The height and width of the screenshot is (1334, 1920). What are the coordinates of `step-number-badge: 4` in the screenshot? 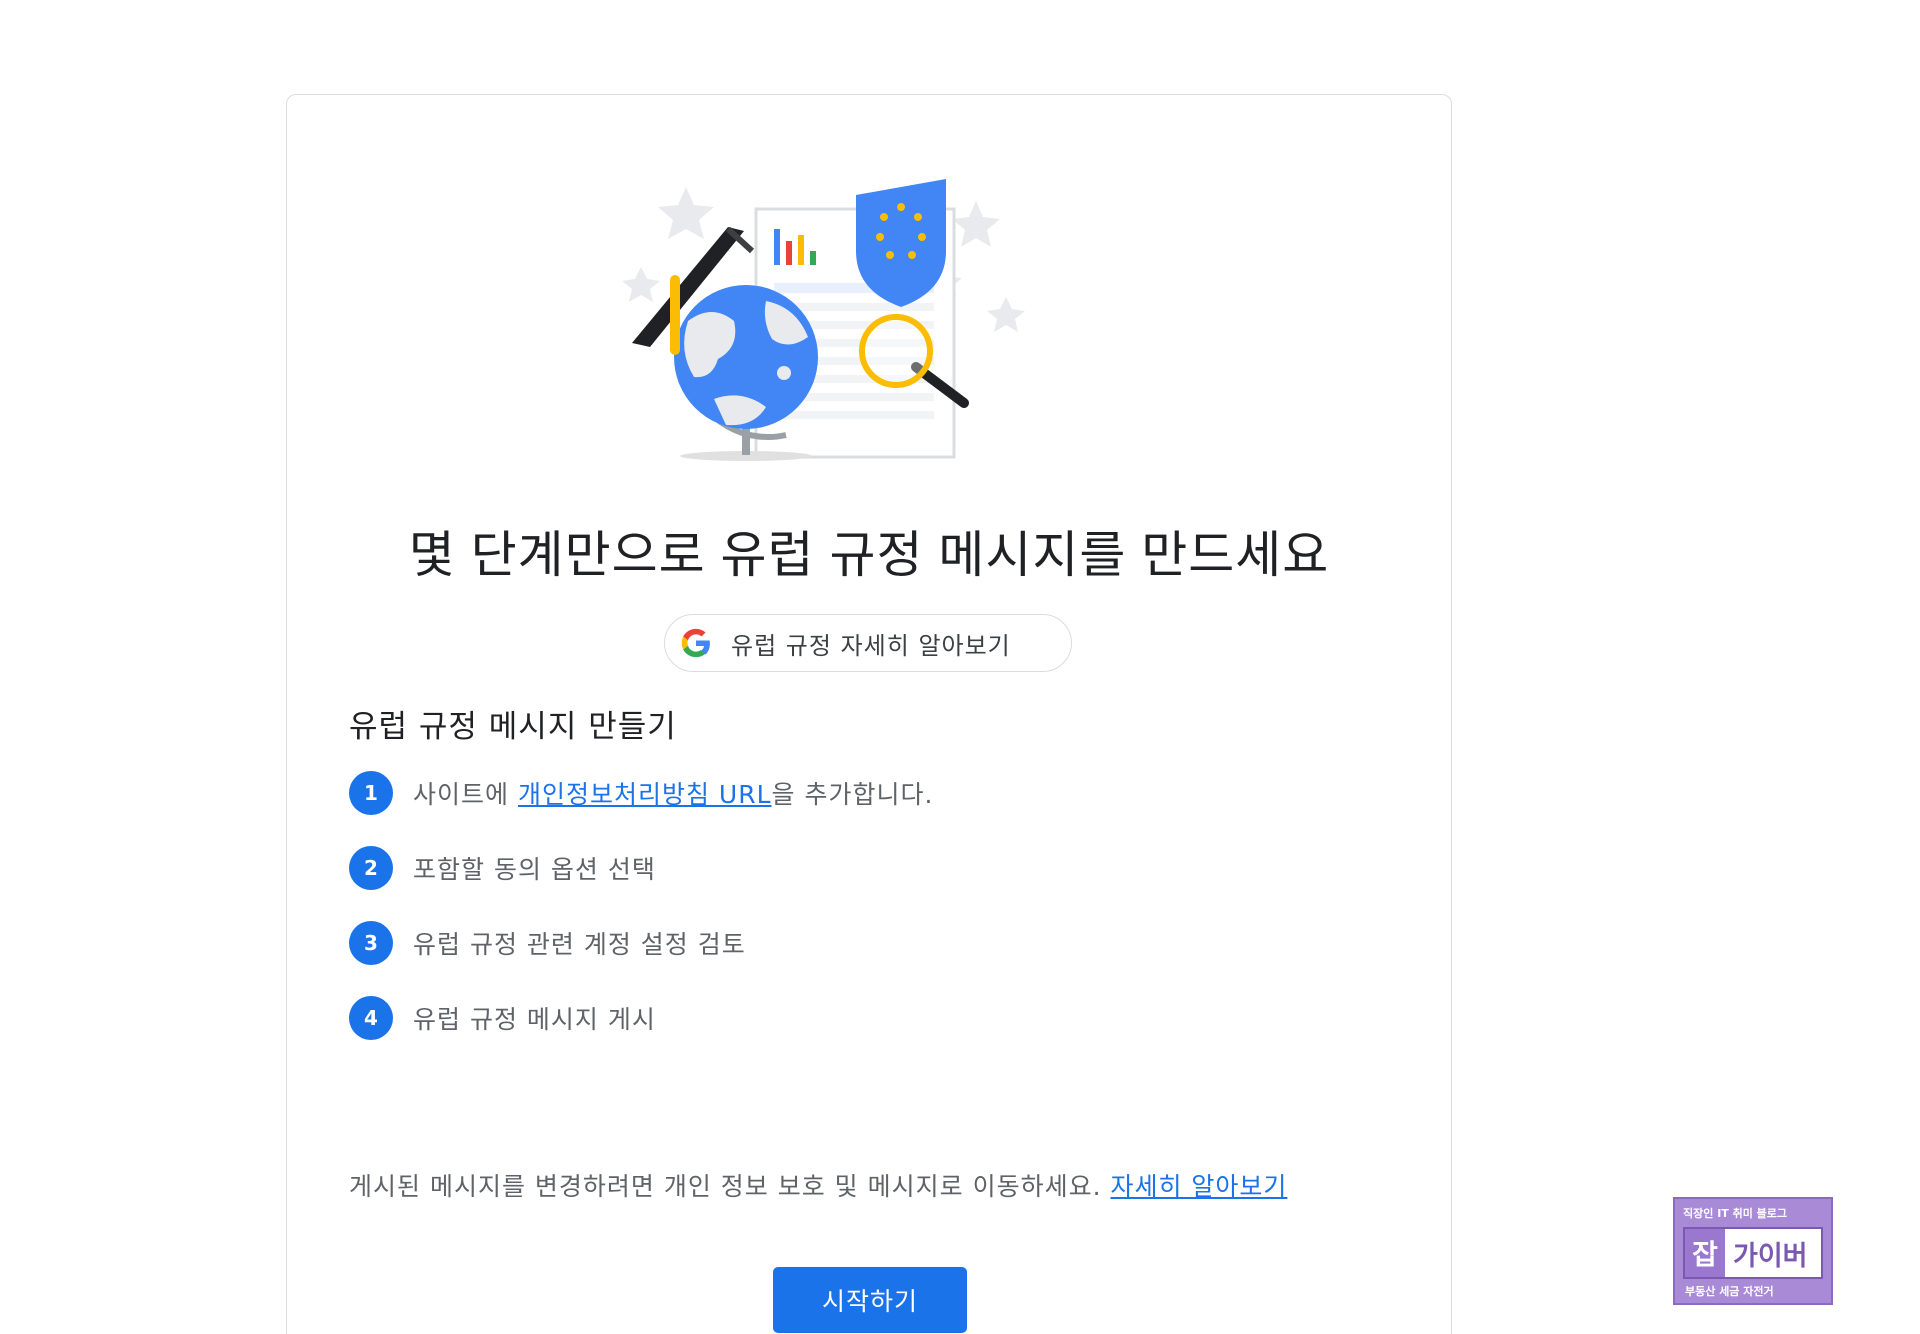 It's located at (371, 1018).